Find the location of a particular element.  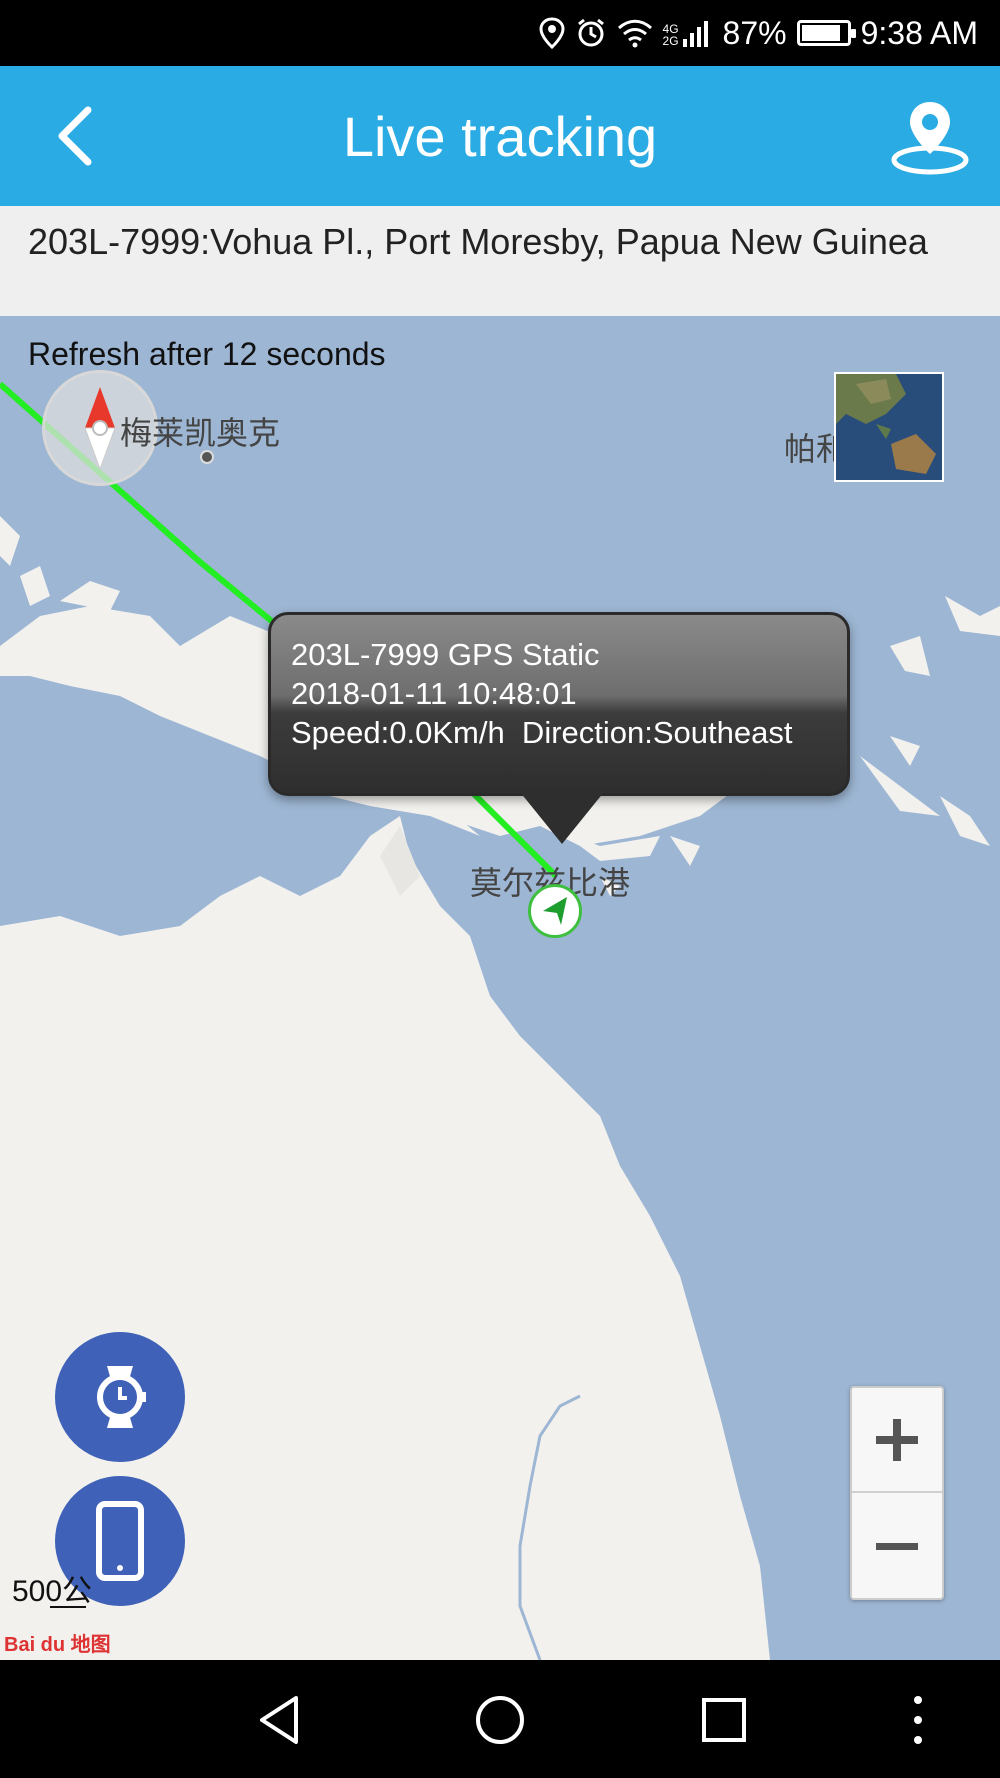

status-icons: 4G 2G 87% 9:38 AM is located at coordinates (758, 33).